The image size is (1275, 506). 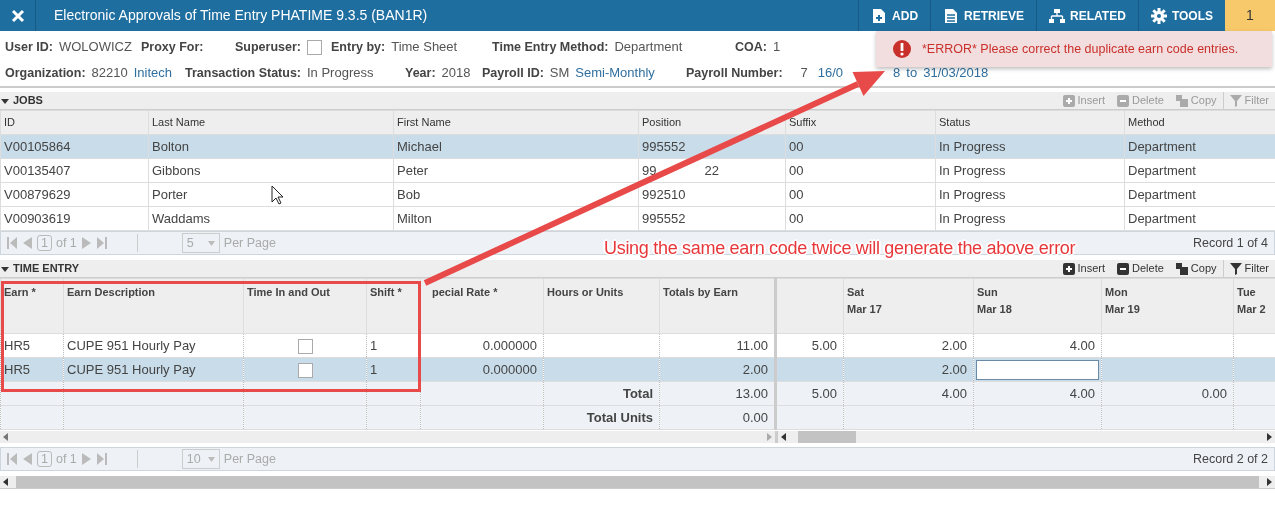 I want to click on table-cell: CUPE 951 Hourly Pay, so click(x=153, y=345).